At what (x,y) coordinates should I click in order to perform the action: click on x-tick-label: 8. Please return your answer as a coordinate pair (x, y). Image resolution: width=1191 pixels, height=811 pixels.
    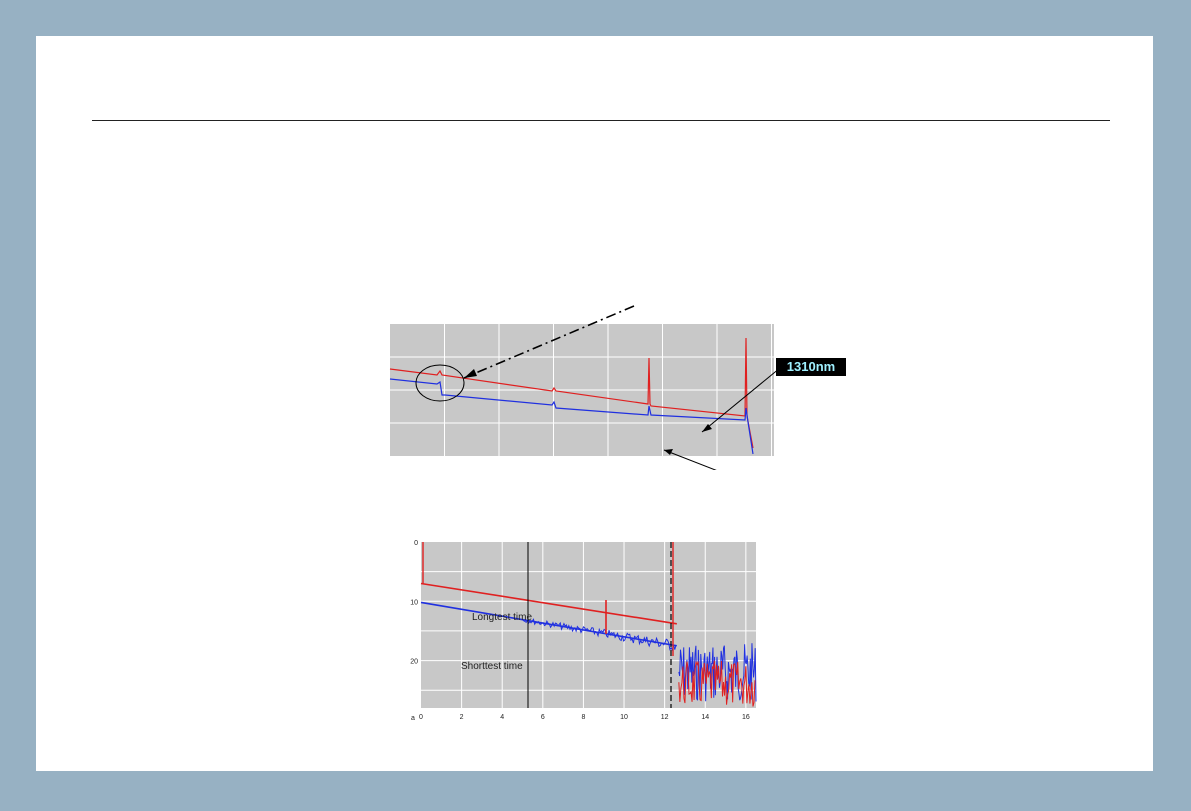
    Looking at the image, I should click on (583, 717).